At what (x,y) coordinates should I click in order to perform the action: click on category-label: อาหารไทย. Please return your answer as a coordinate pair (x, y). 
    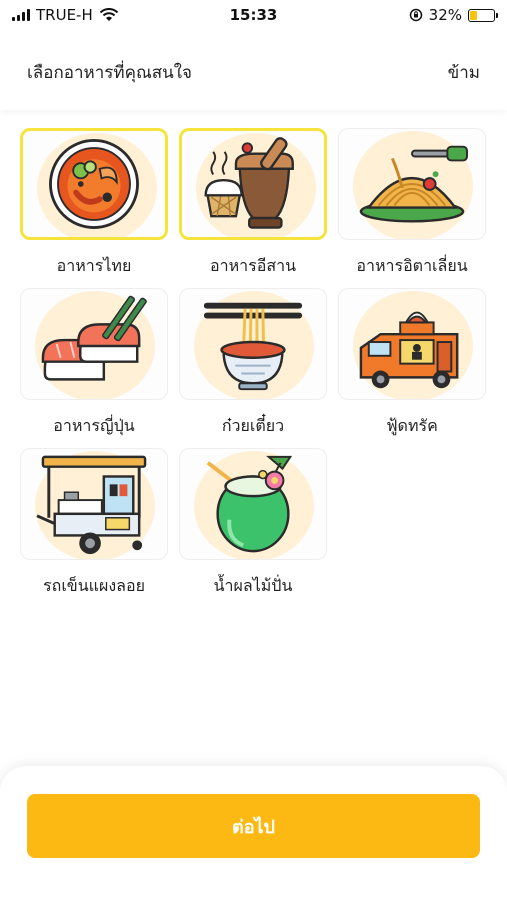
    Looking at the image, I should click on (94, 265).